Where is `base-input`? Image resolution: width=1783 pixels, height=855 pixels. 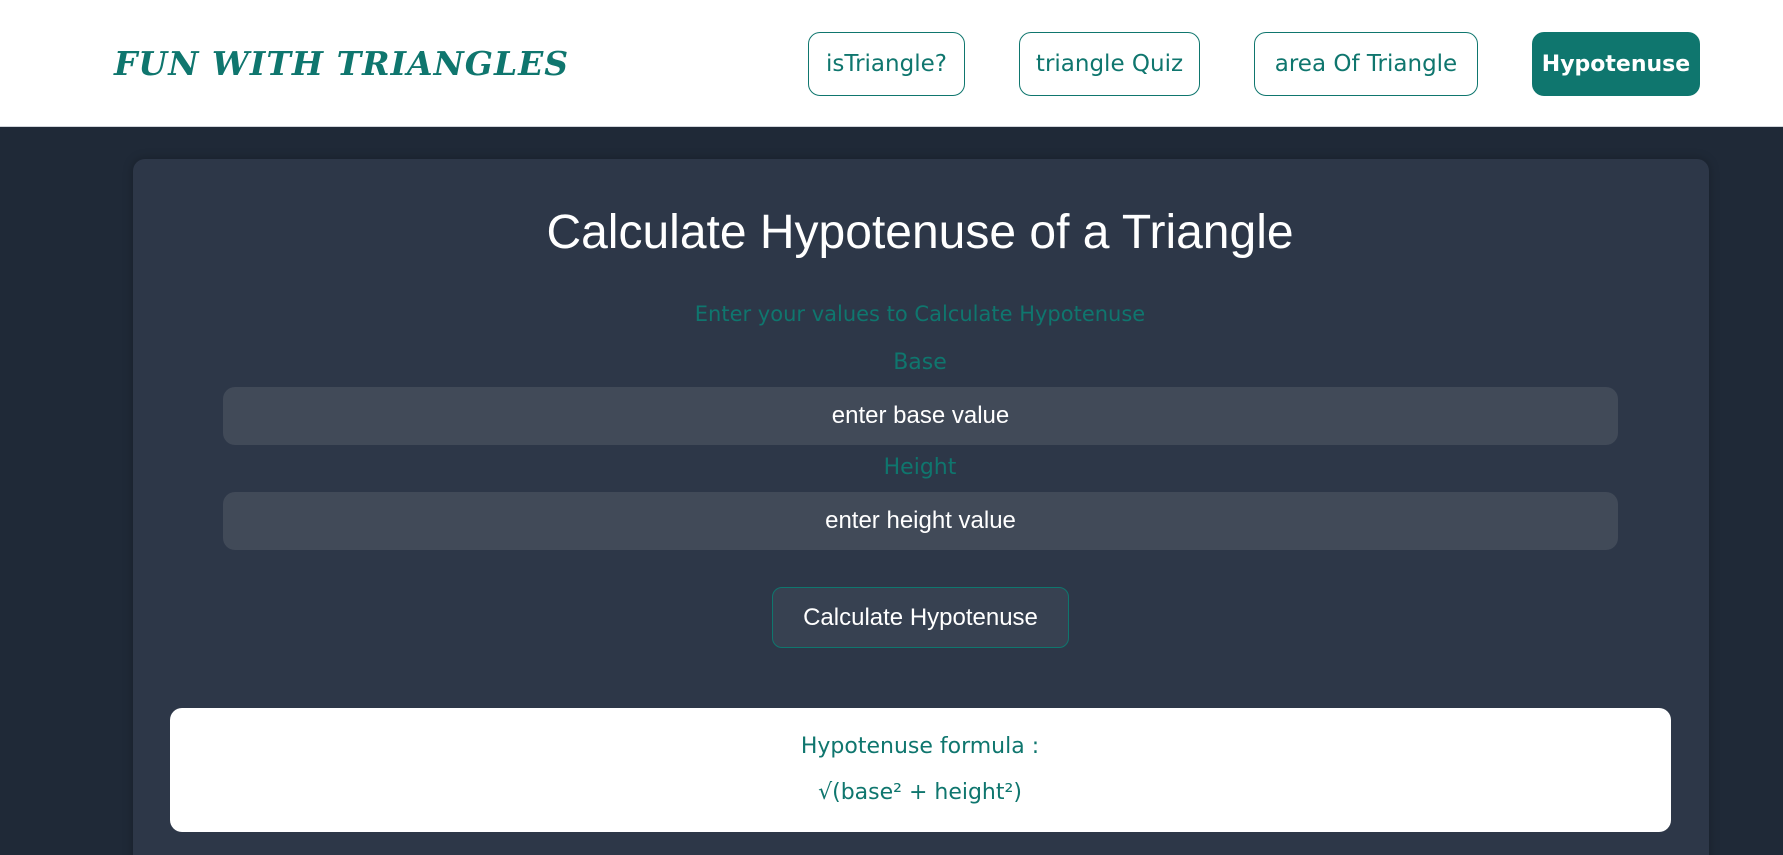
base-input is located at coordinates (920, 416).